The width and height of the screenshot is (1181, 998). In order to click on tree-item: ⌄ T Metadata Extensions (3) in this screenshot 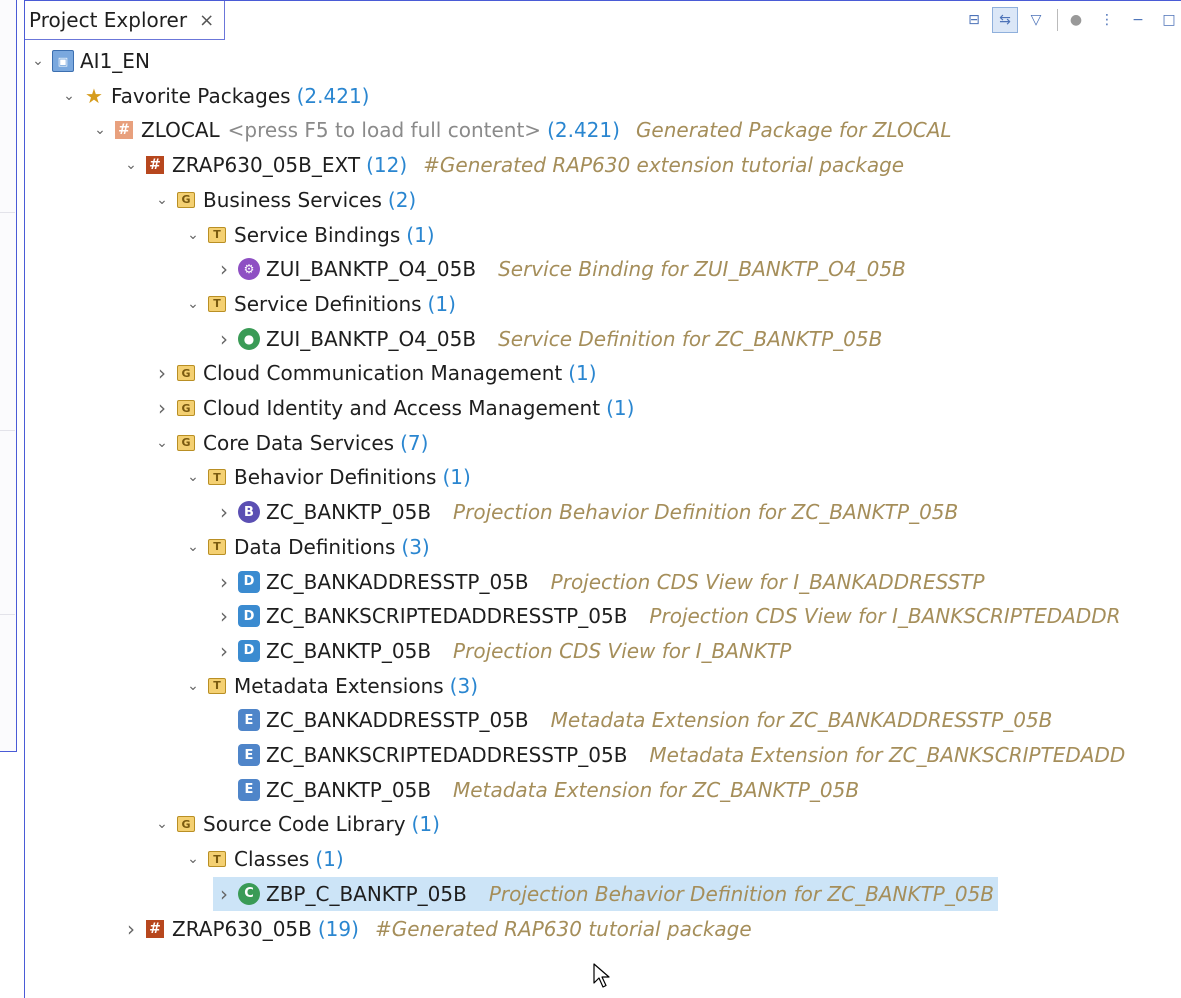, I will do `click(330, 686)`.